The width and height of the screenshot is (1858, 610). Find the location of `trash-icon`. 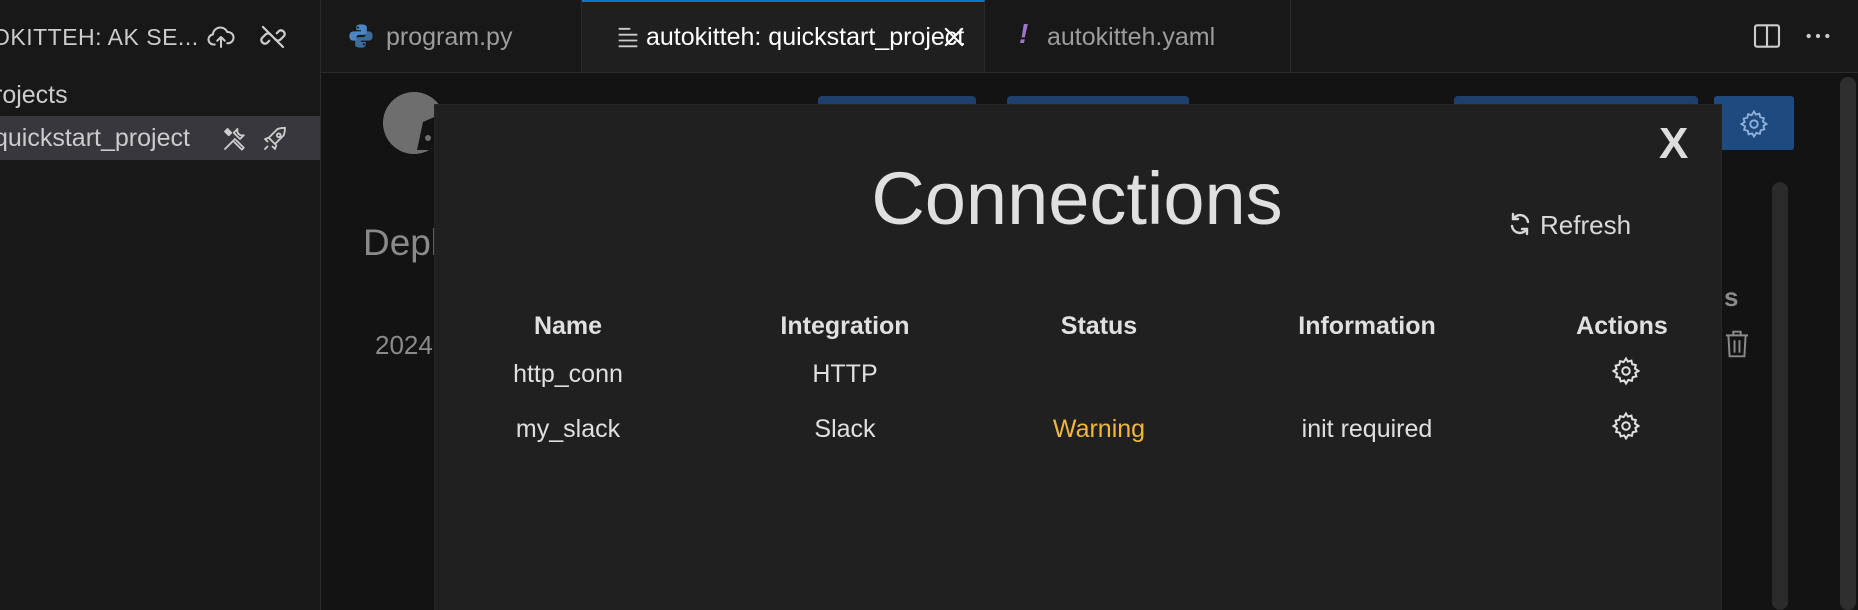

trash-icon is located at coordinates (1737, 344).